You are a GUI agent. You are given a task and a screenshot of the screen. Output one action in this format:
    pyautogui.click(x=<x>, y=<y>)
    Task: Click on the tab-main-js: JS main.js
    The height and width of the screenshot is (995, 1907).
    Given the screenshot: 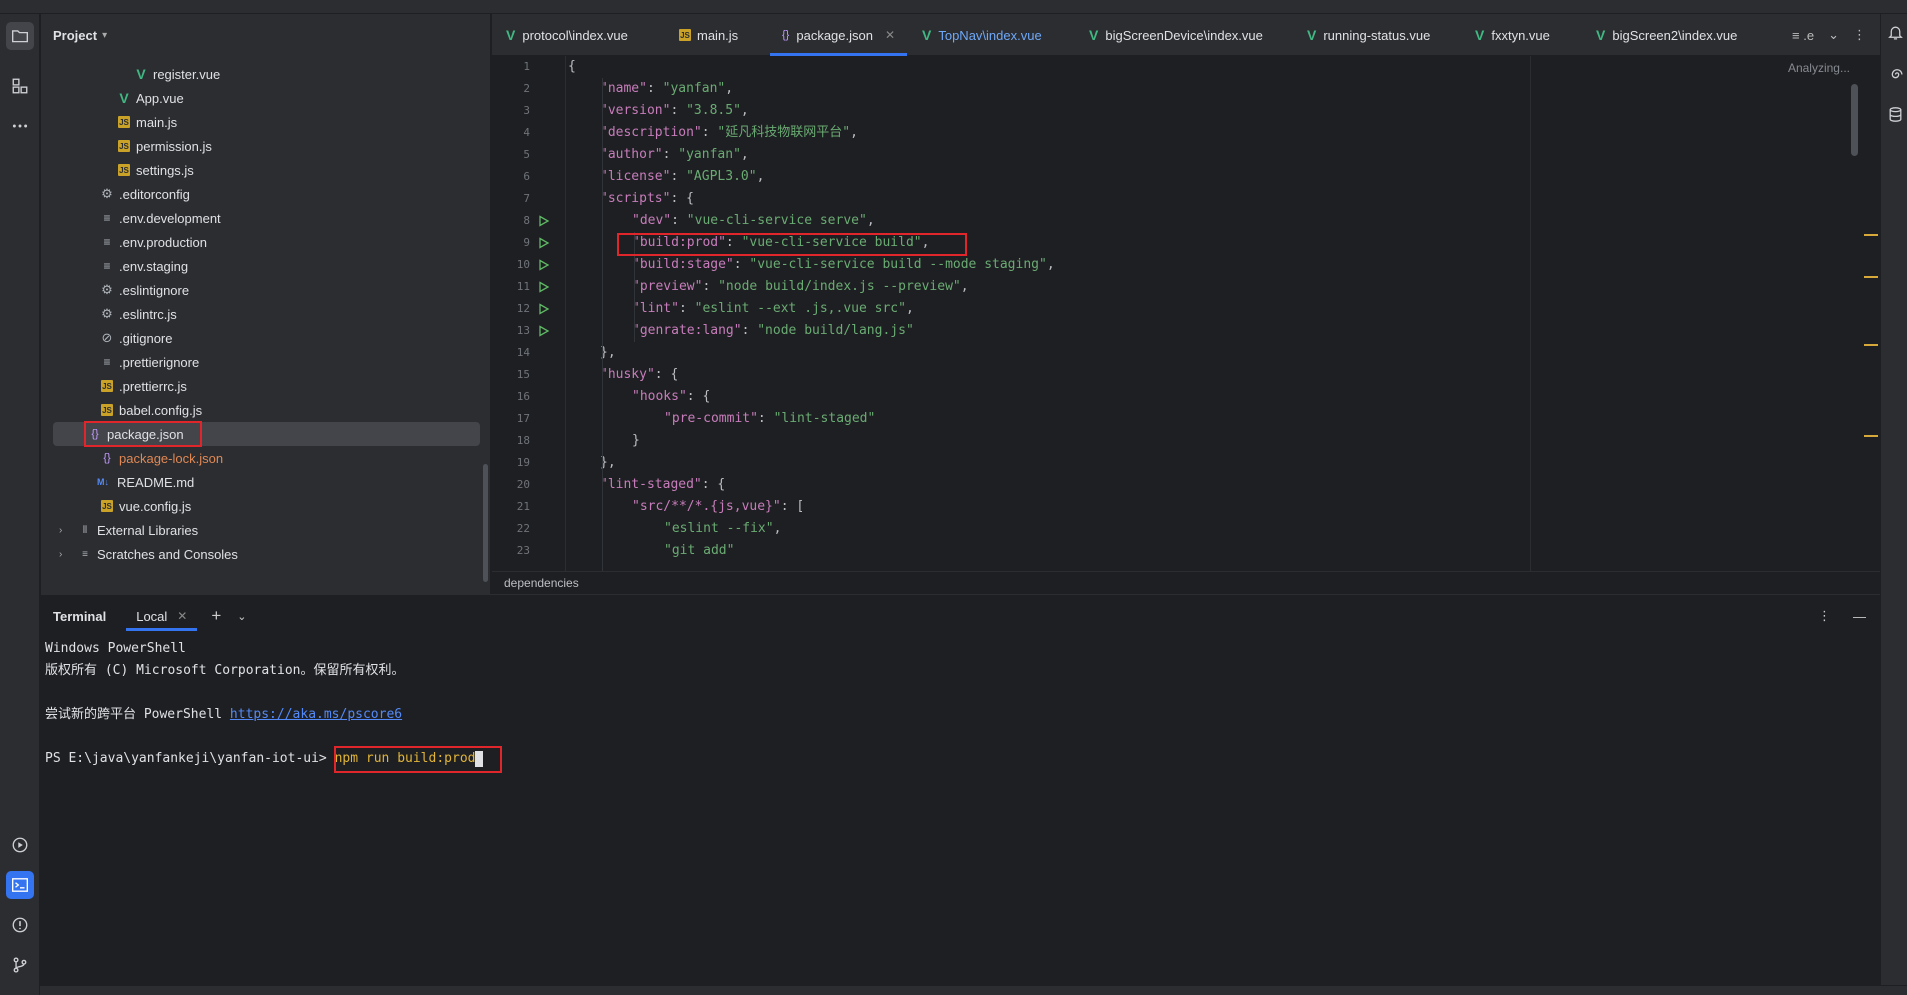 What is the action you would take?
    pyautogui.click(x=708, y=35)
    